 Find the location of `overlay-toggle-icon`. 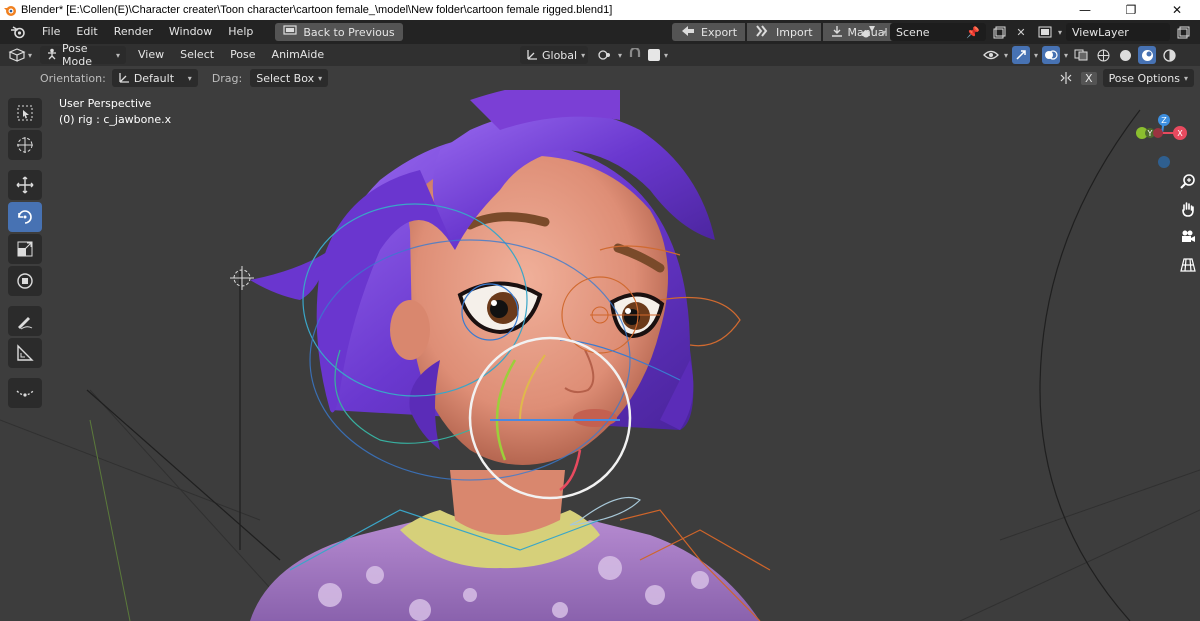

overlay-toggle-icon is located at coordinates (1051, 55).